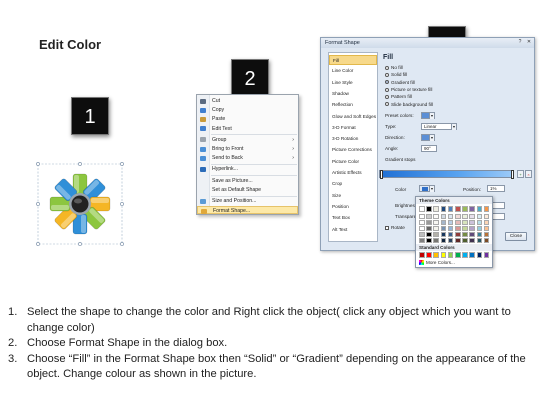 The image size is (560, 420). What do you see at coordinates (496, 188) in the screenshot?
I see `position-input: 1%` at bounding box center [496, 188].